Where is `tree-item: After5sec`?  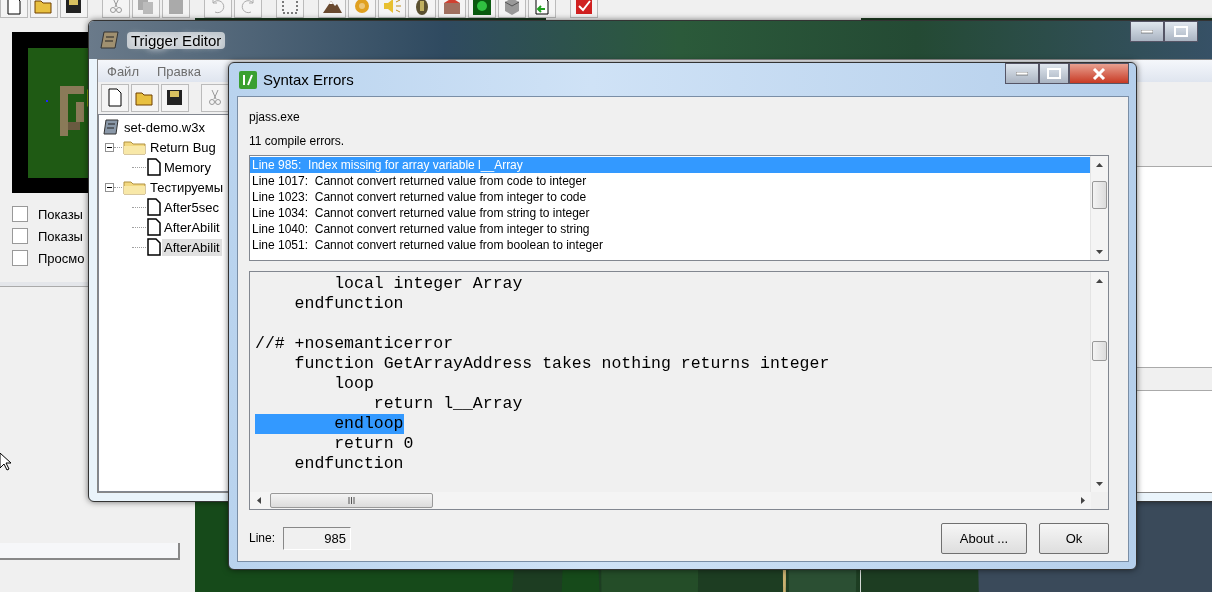 tree-item: After5sec is located at coordinates (191, 207).